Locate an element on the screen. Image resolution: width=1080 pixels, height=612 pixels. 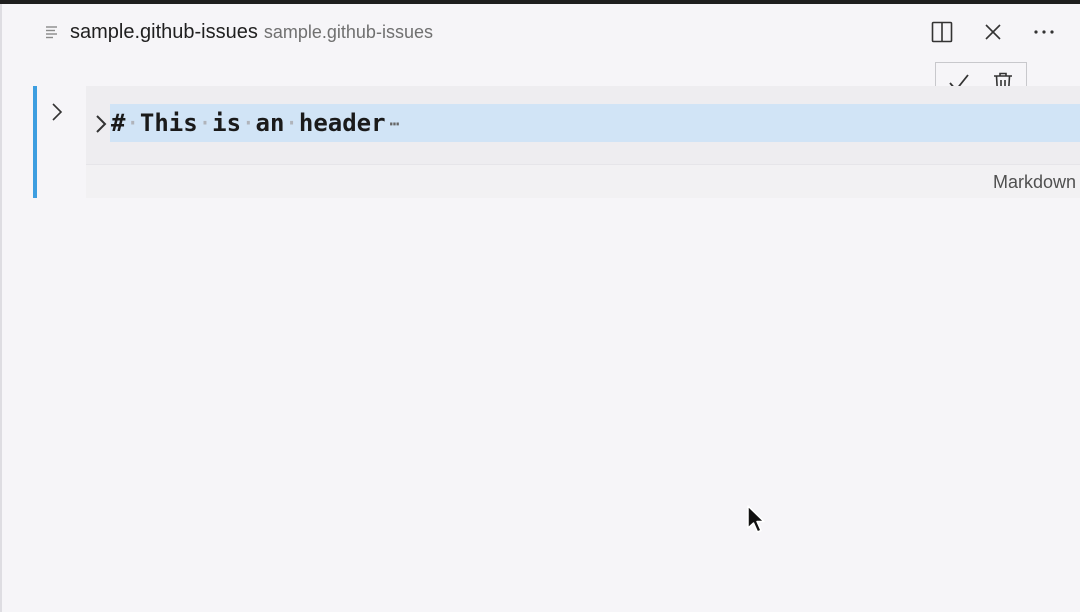
more-actions-button is located at coordinates (1044, 32).